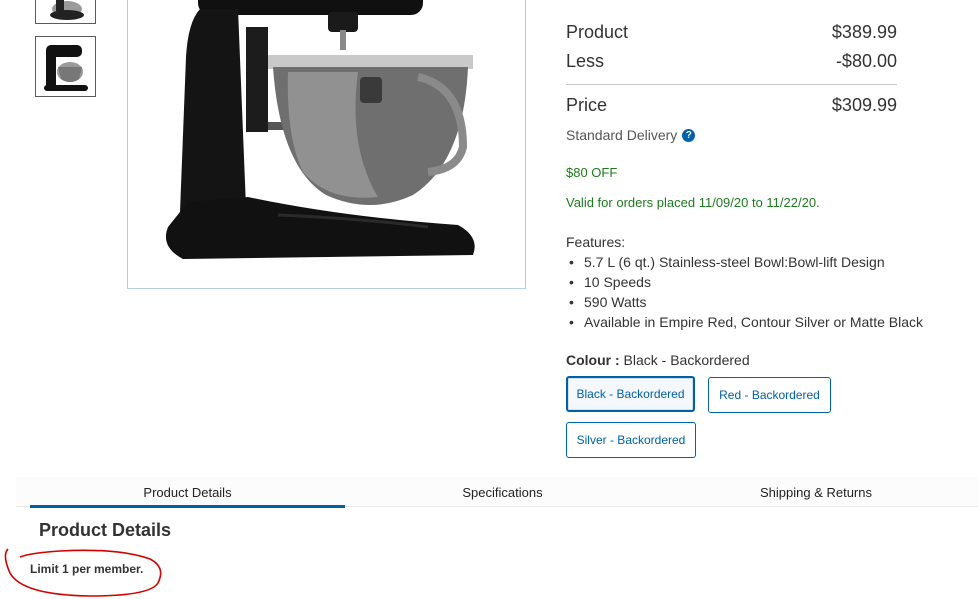 This screenshot has width=978, height=599. Describe the element at coordinates (105, 530) in the screenshot. I see `product-details-heading: Product Details` at that location.